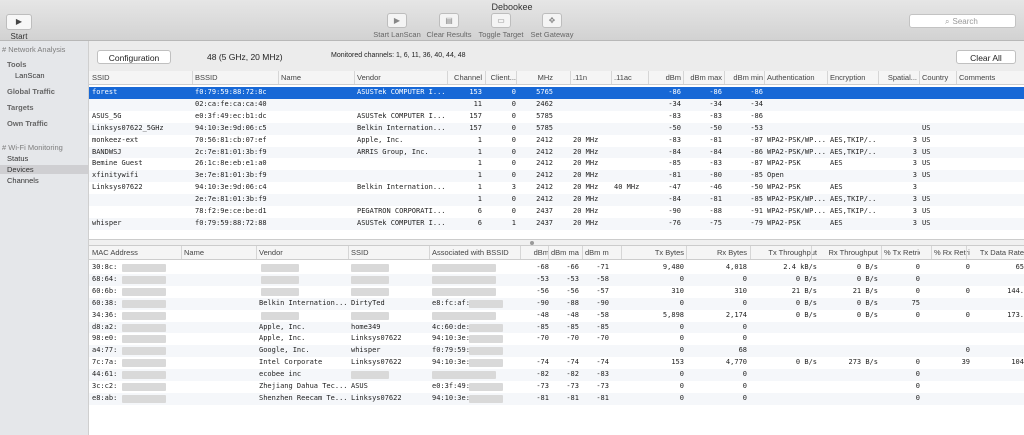 The height and width of the screenshot is (435, 1024). What do you see at coordinates (137, 252) in the screenshot?
I see `column-header: MAC Address` at bounding box center [137, 252].